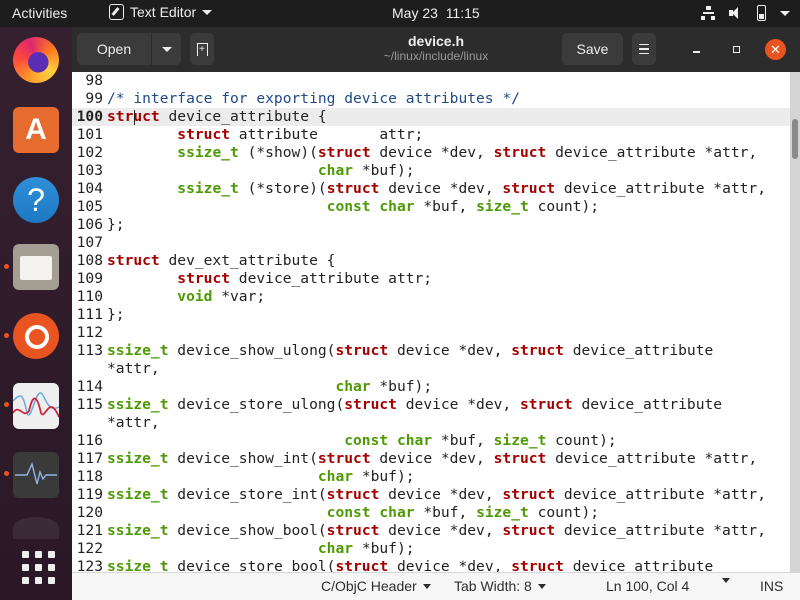 The image size is (800, 600). I want to click on system-menu-chevron-icon, so click(785, 13).